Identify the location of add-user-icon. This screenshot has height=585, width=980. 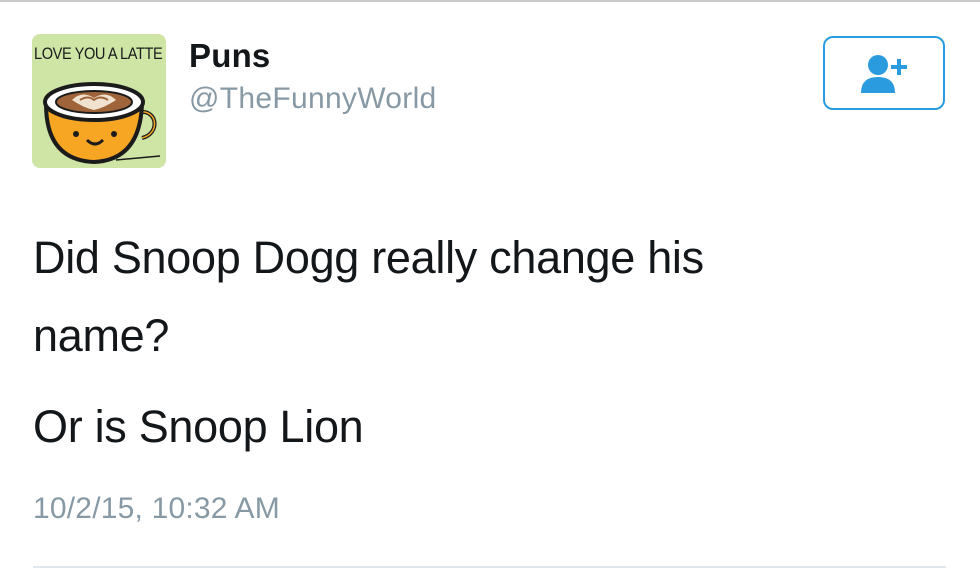
(884, 74).